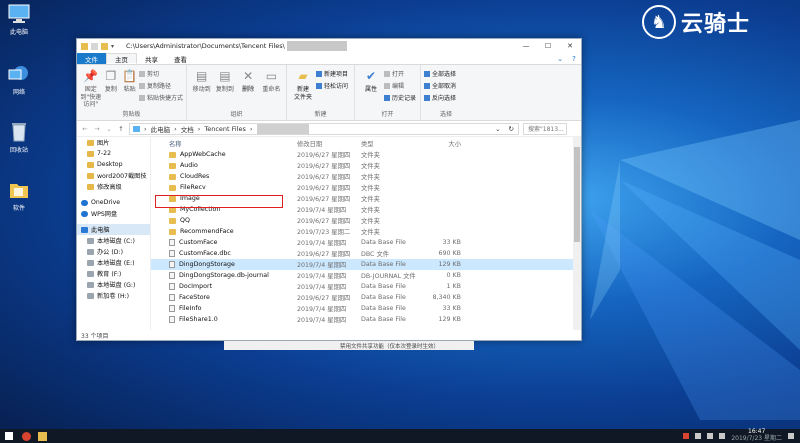  What do you see at coordinates (113, 153) in the screenshot?
I see `nav-item: 7-22` at bounding box center [113, 153].